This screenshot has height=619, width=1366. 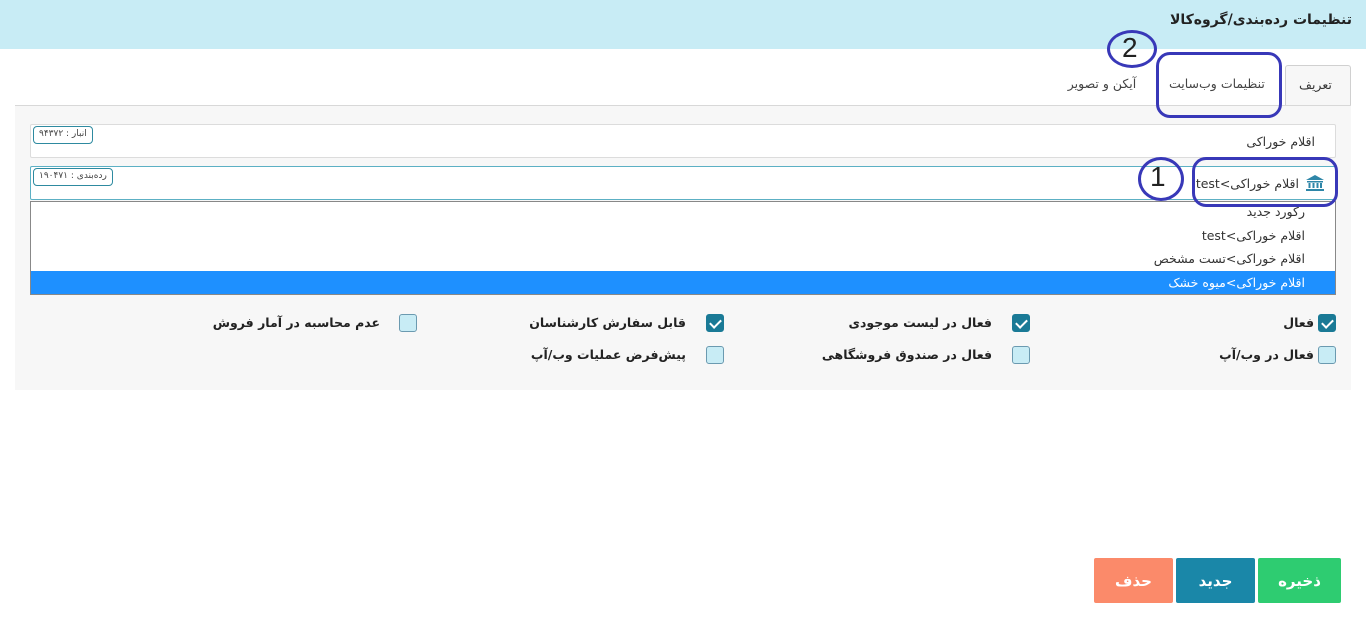 I want to click on default-webapp-ops-checkbox, so click(x=715, y=355).